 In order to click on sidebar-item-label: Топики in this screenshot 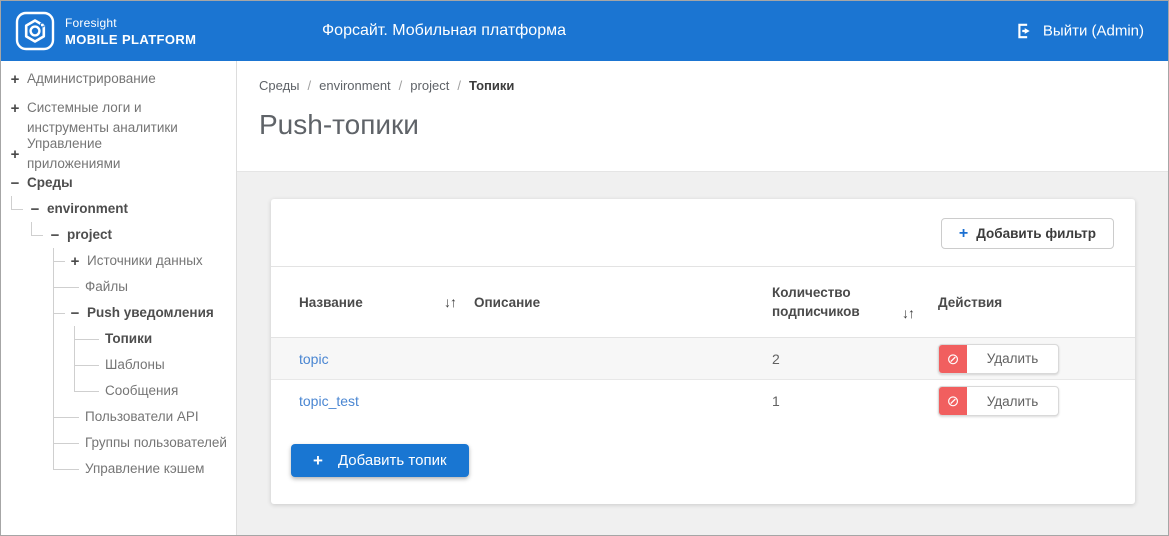, I will do `click(129, 338)`.